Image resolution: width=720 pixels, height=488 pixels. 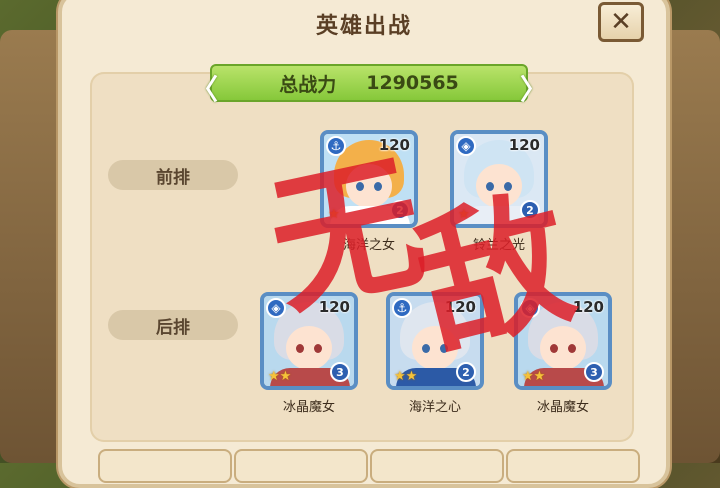 What do you see at coordinates (499, 179) in the screenshot?
I see `hero-card: ◈ 120 ★ 2` at bounding box center [499, 179].